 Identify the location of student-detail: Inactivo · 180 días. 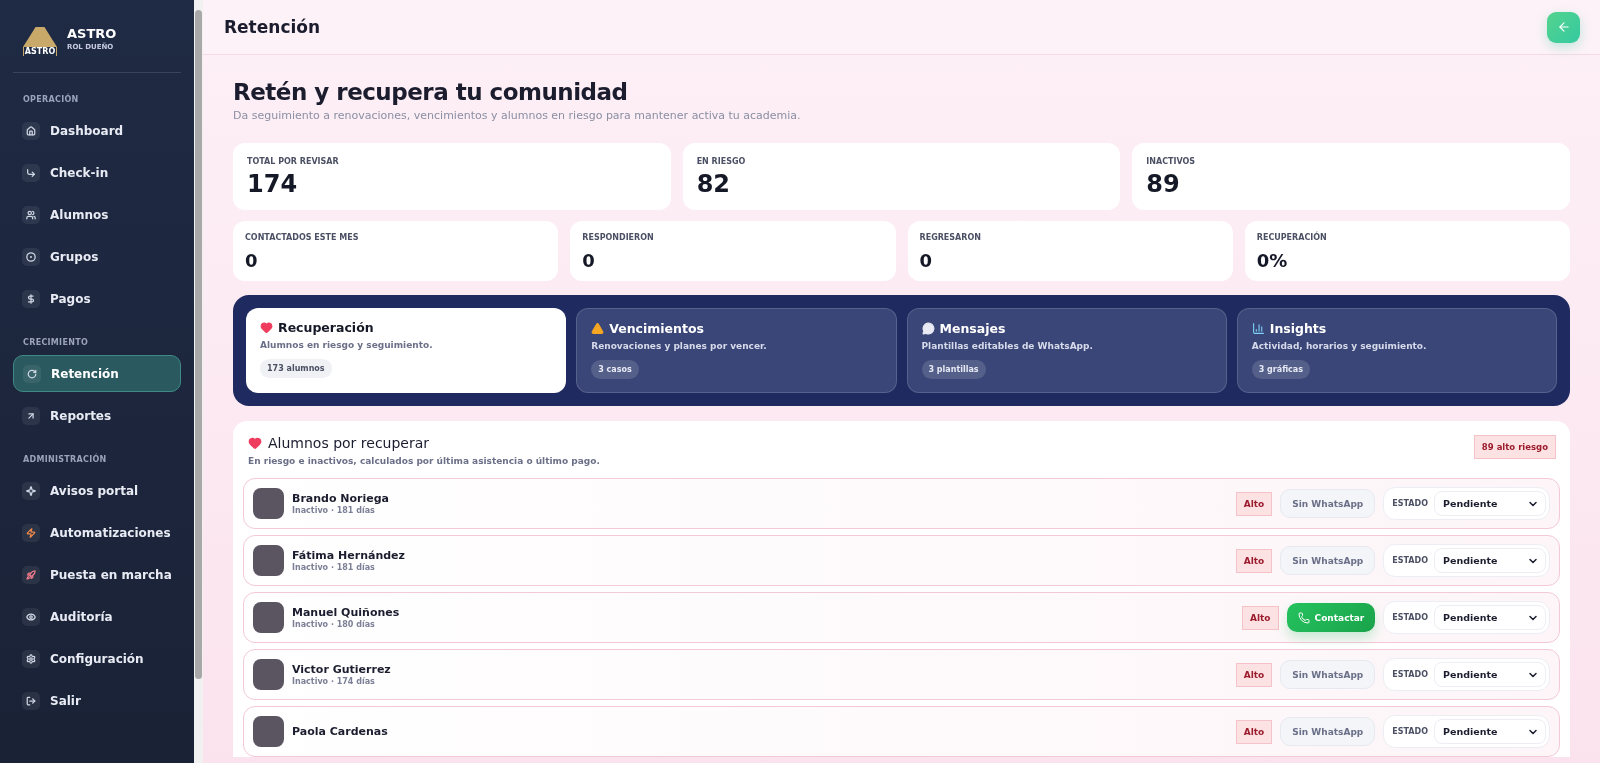
(334, 624).